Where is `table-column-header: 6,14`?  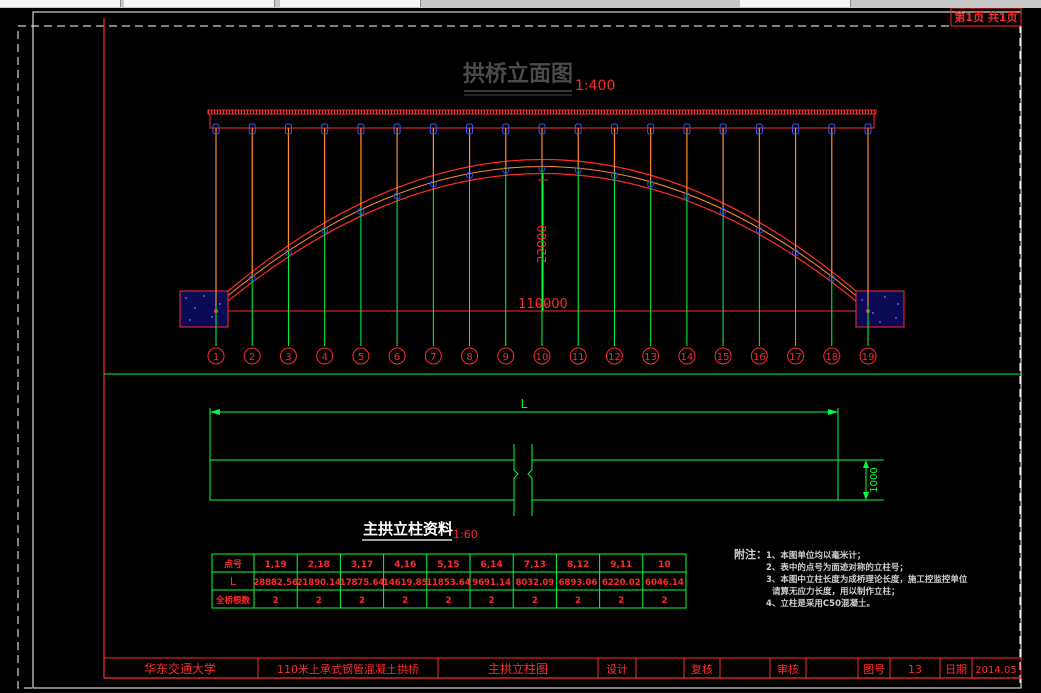 table-column-header: 6,14 is located at coordinates (491, 565).